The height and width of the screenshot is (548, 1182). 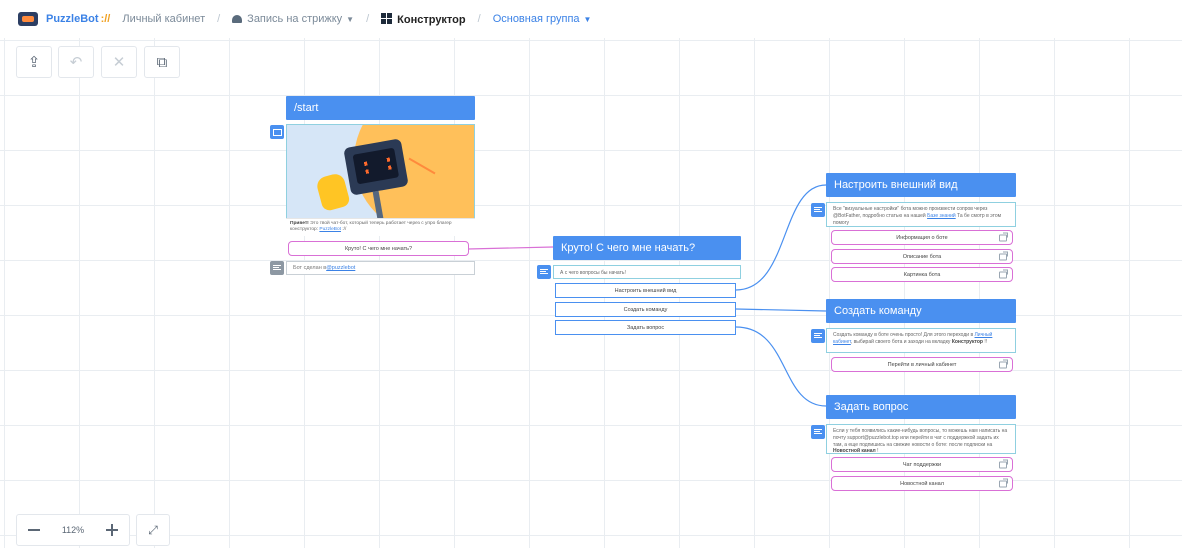 What do you see at coordinates (277, 132) in the screenshot?
I see `image-icon` at bounding box center [277, 132].